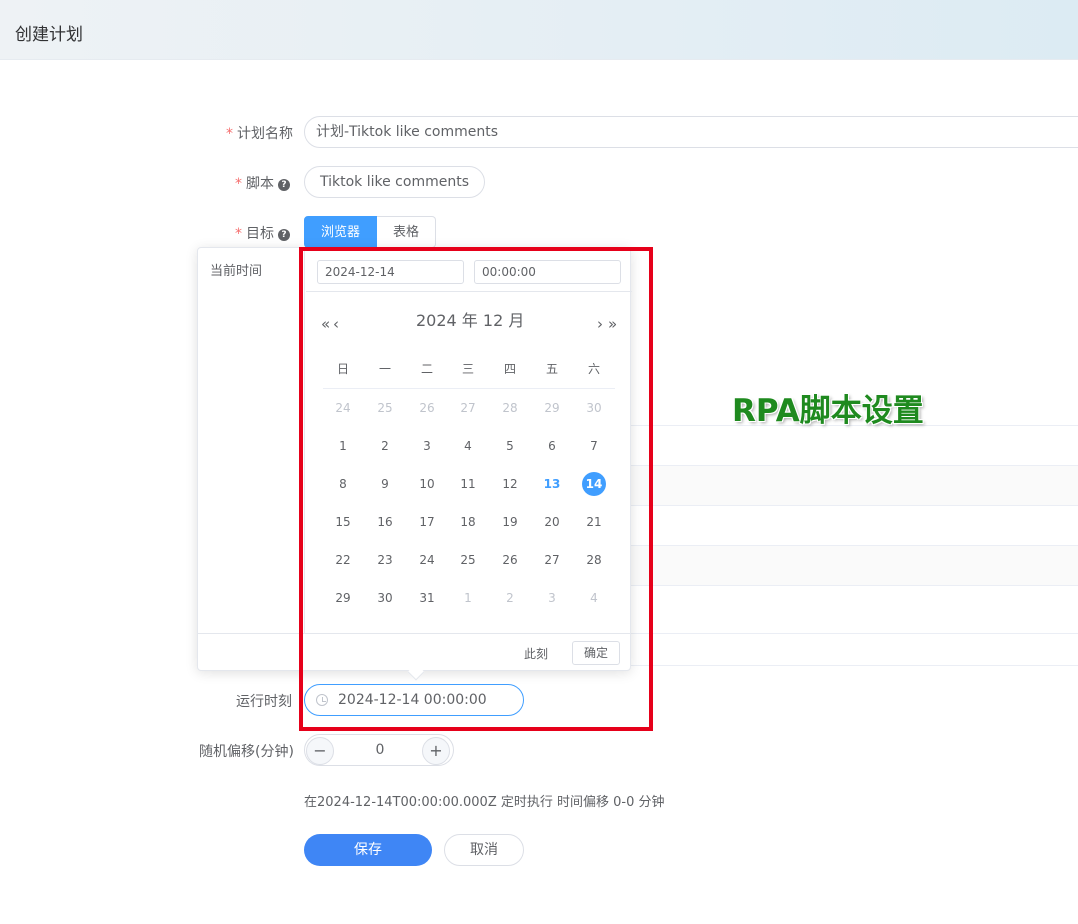 The height and width of the screenshot is (924, 1078). Describe the element at coordinates (552, 446) in the screenshot. I see `calendar-day-cell: 6` at that location.